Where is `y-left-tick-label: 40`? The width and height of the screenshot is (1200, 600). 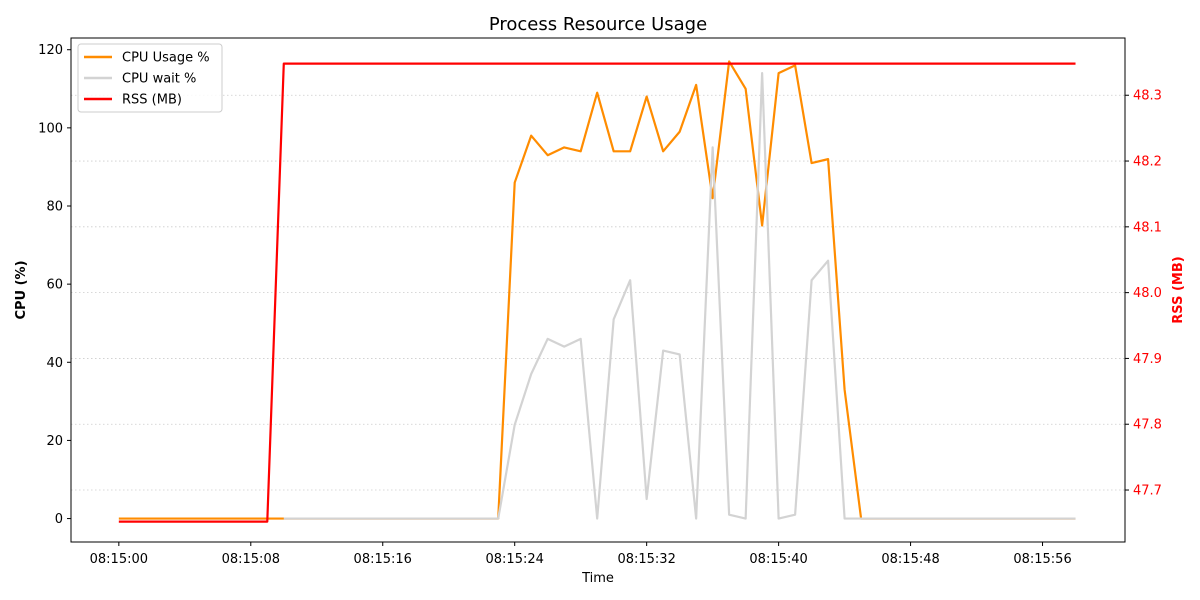 y-left-tick-label: 40 is located at coordinates (54, 363).